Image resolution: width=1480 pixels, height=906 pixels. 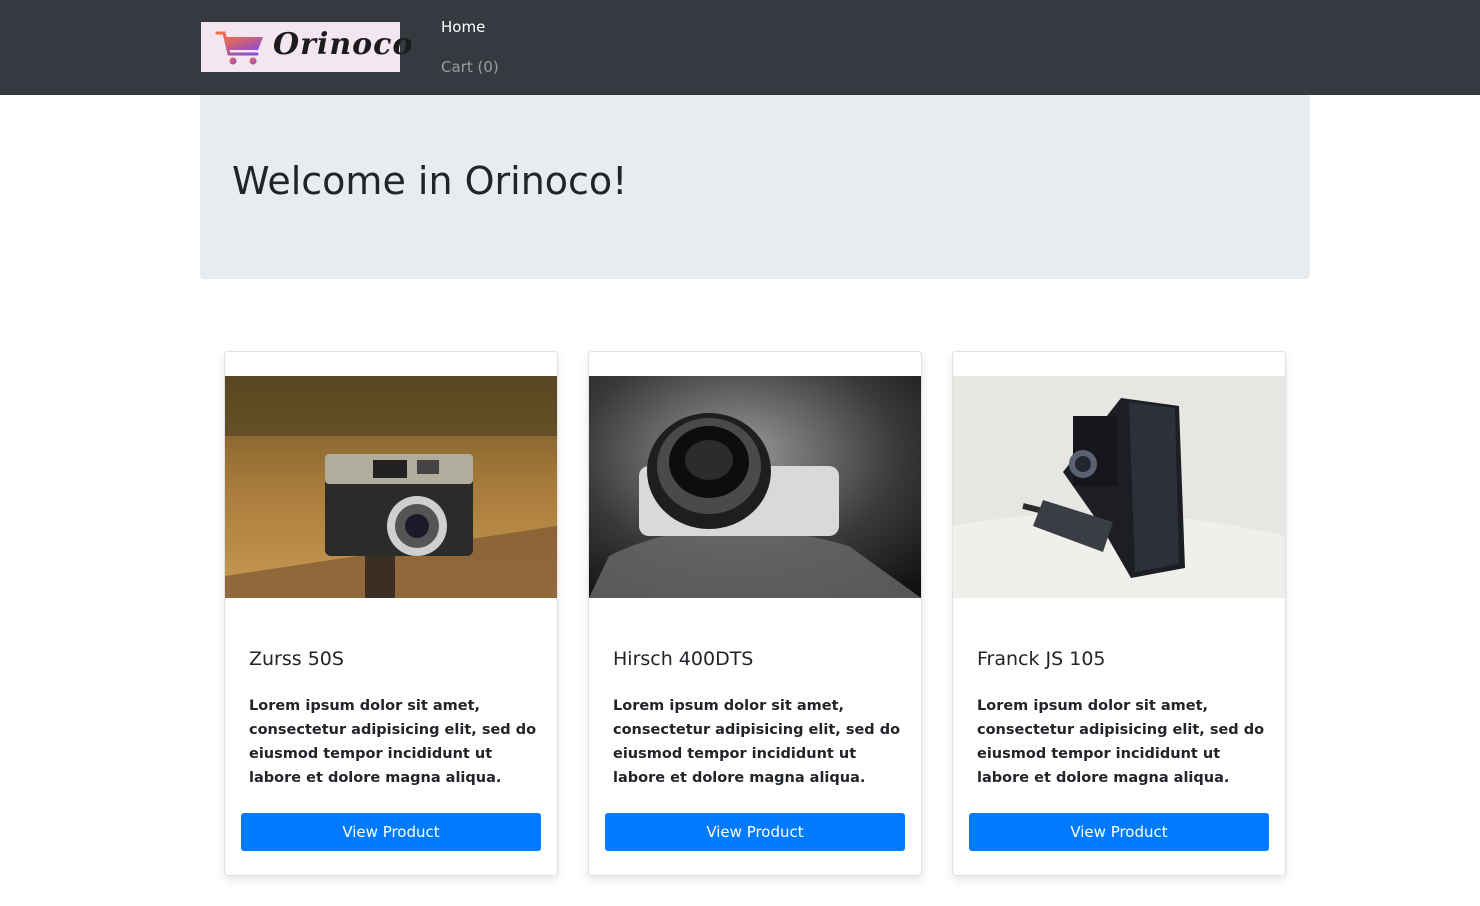 I want to click on product-title: Hirsch 400DTS, so click(x=683, y=659).